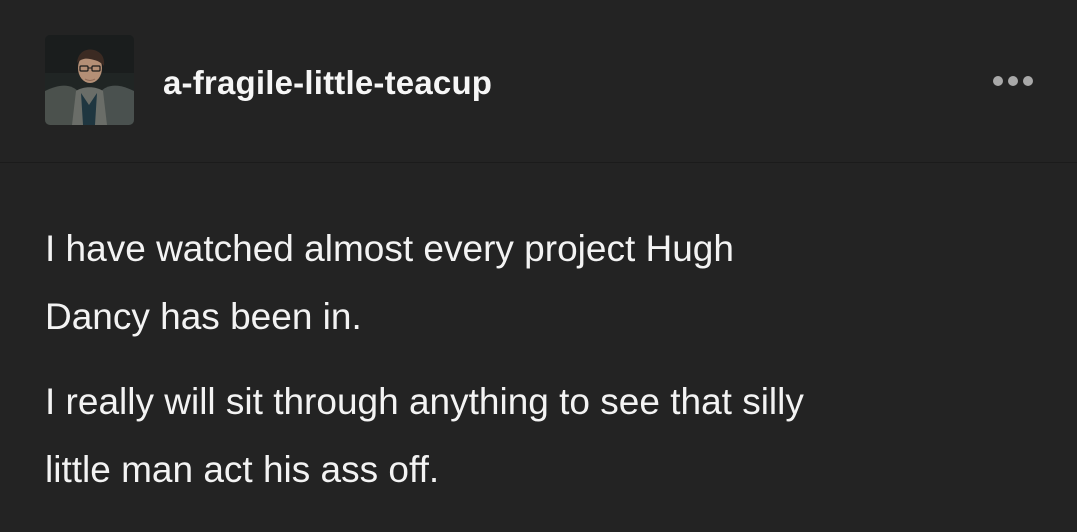 This screenshot has height=532, width=1077. What do you see at coordinates (327, 83) in the screenshot?
I see `post-author-username: a-fragile-little-teacup` at bounding box center [327, 83].